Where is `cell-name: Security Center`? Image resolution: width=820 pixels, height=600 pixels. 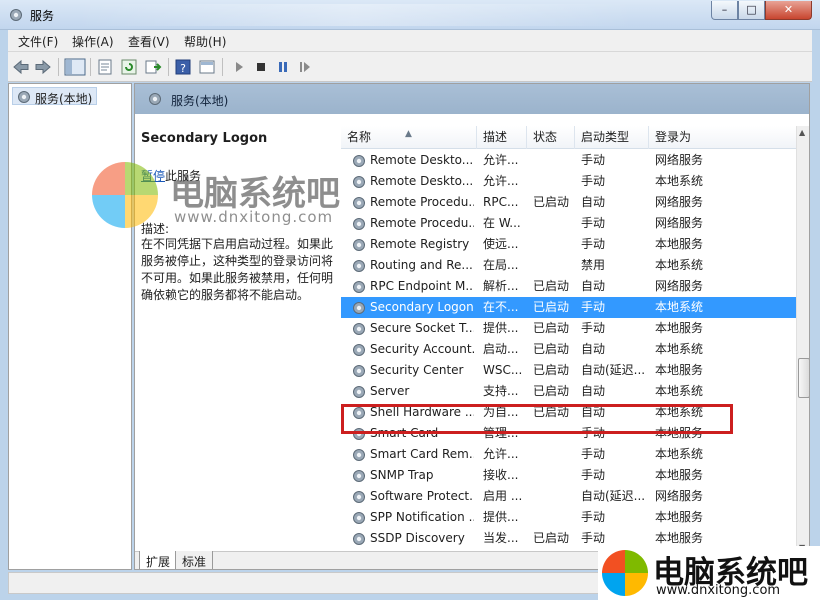 cell-name: Security Center is located at coordinates (417, 370).